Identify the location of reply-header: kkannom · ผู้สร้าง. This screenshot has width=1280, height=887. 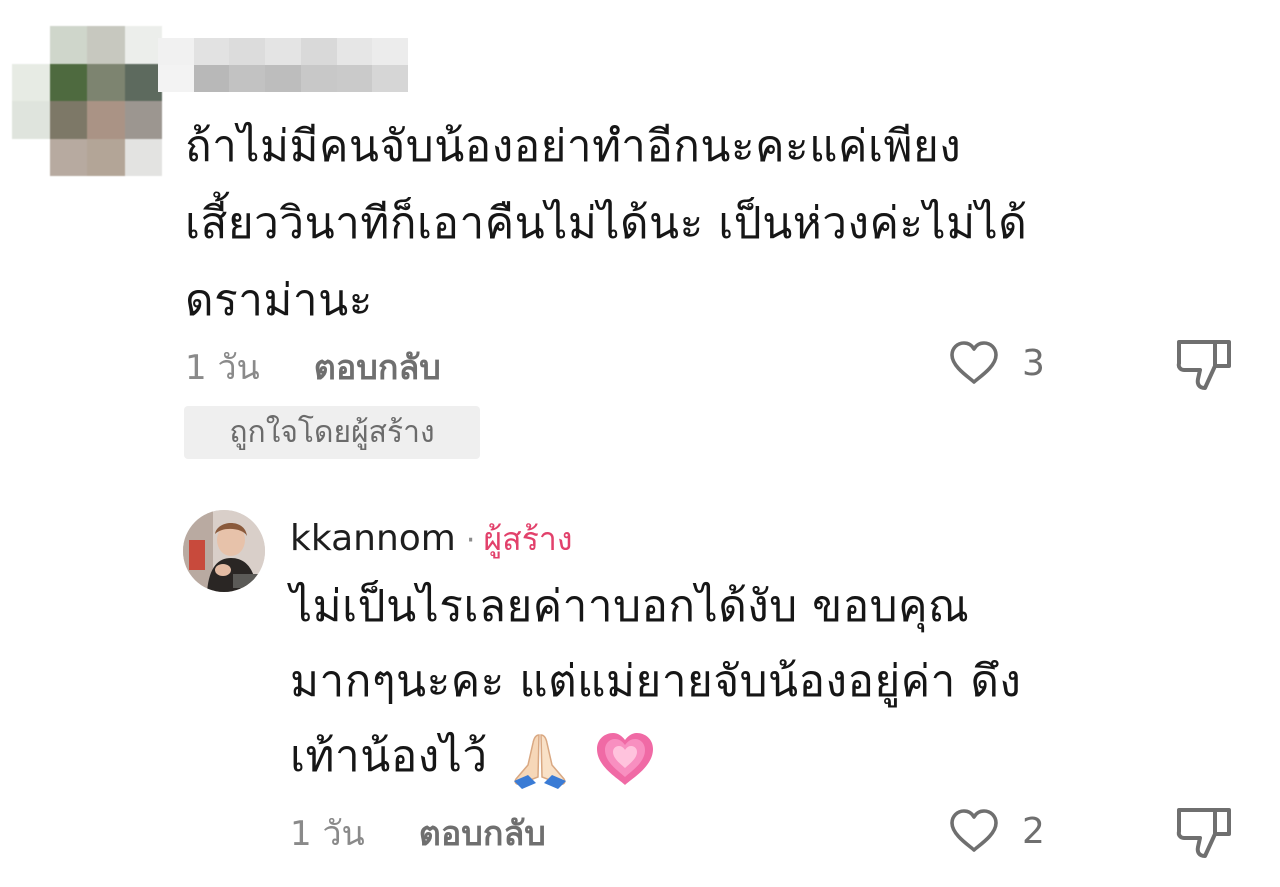
(431, 539).